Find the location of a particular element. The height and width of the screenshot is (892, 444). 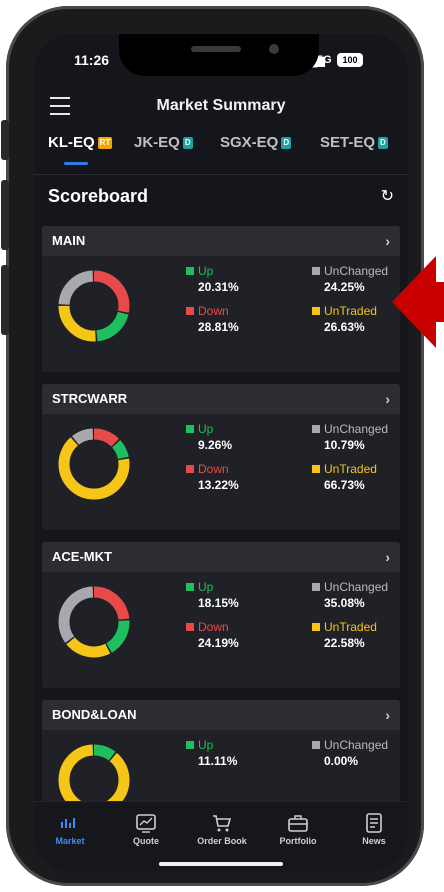

legend-unchanged: UnChanged 35.08% is located at coordinates (350, 595).